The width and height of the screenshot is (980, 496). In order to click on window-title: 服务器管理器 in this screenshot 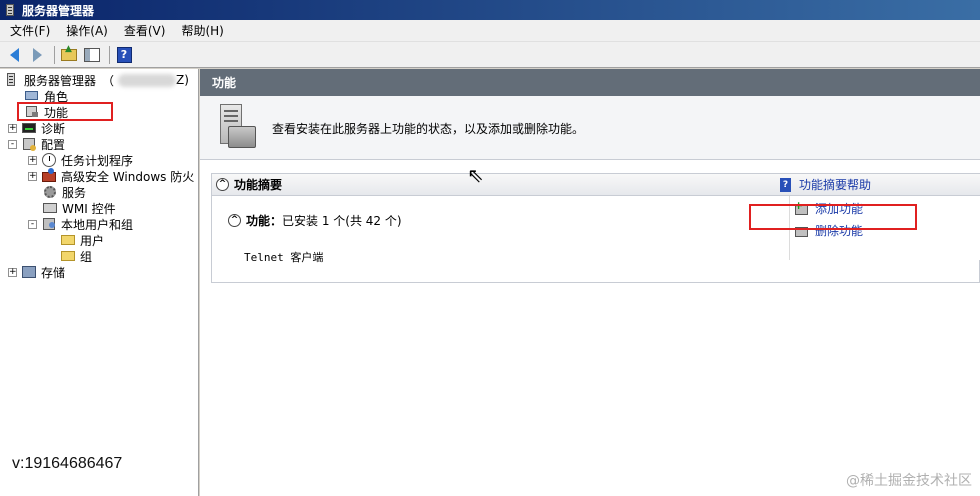, I will do `click(58, 10)`.